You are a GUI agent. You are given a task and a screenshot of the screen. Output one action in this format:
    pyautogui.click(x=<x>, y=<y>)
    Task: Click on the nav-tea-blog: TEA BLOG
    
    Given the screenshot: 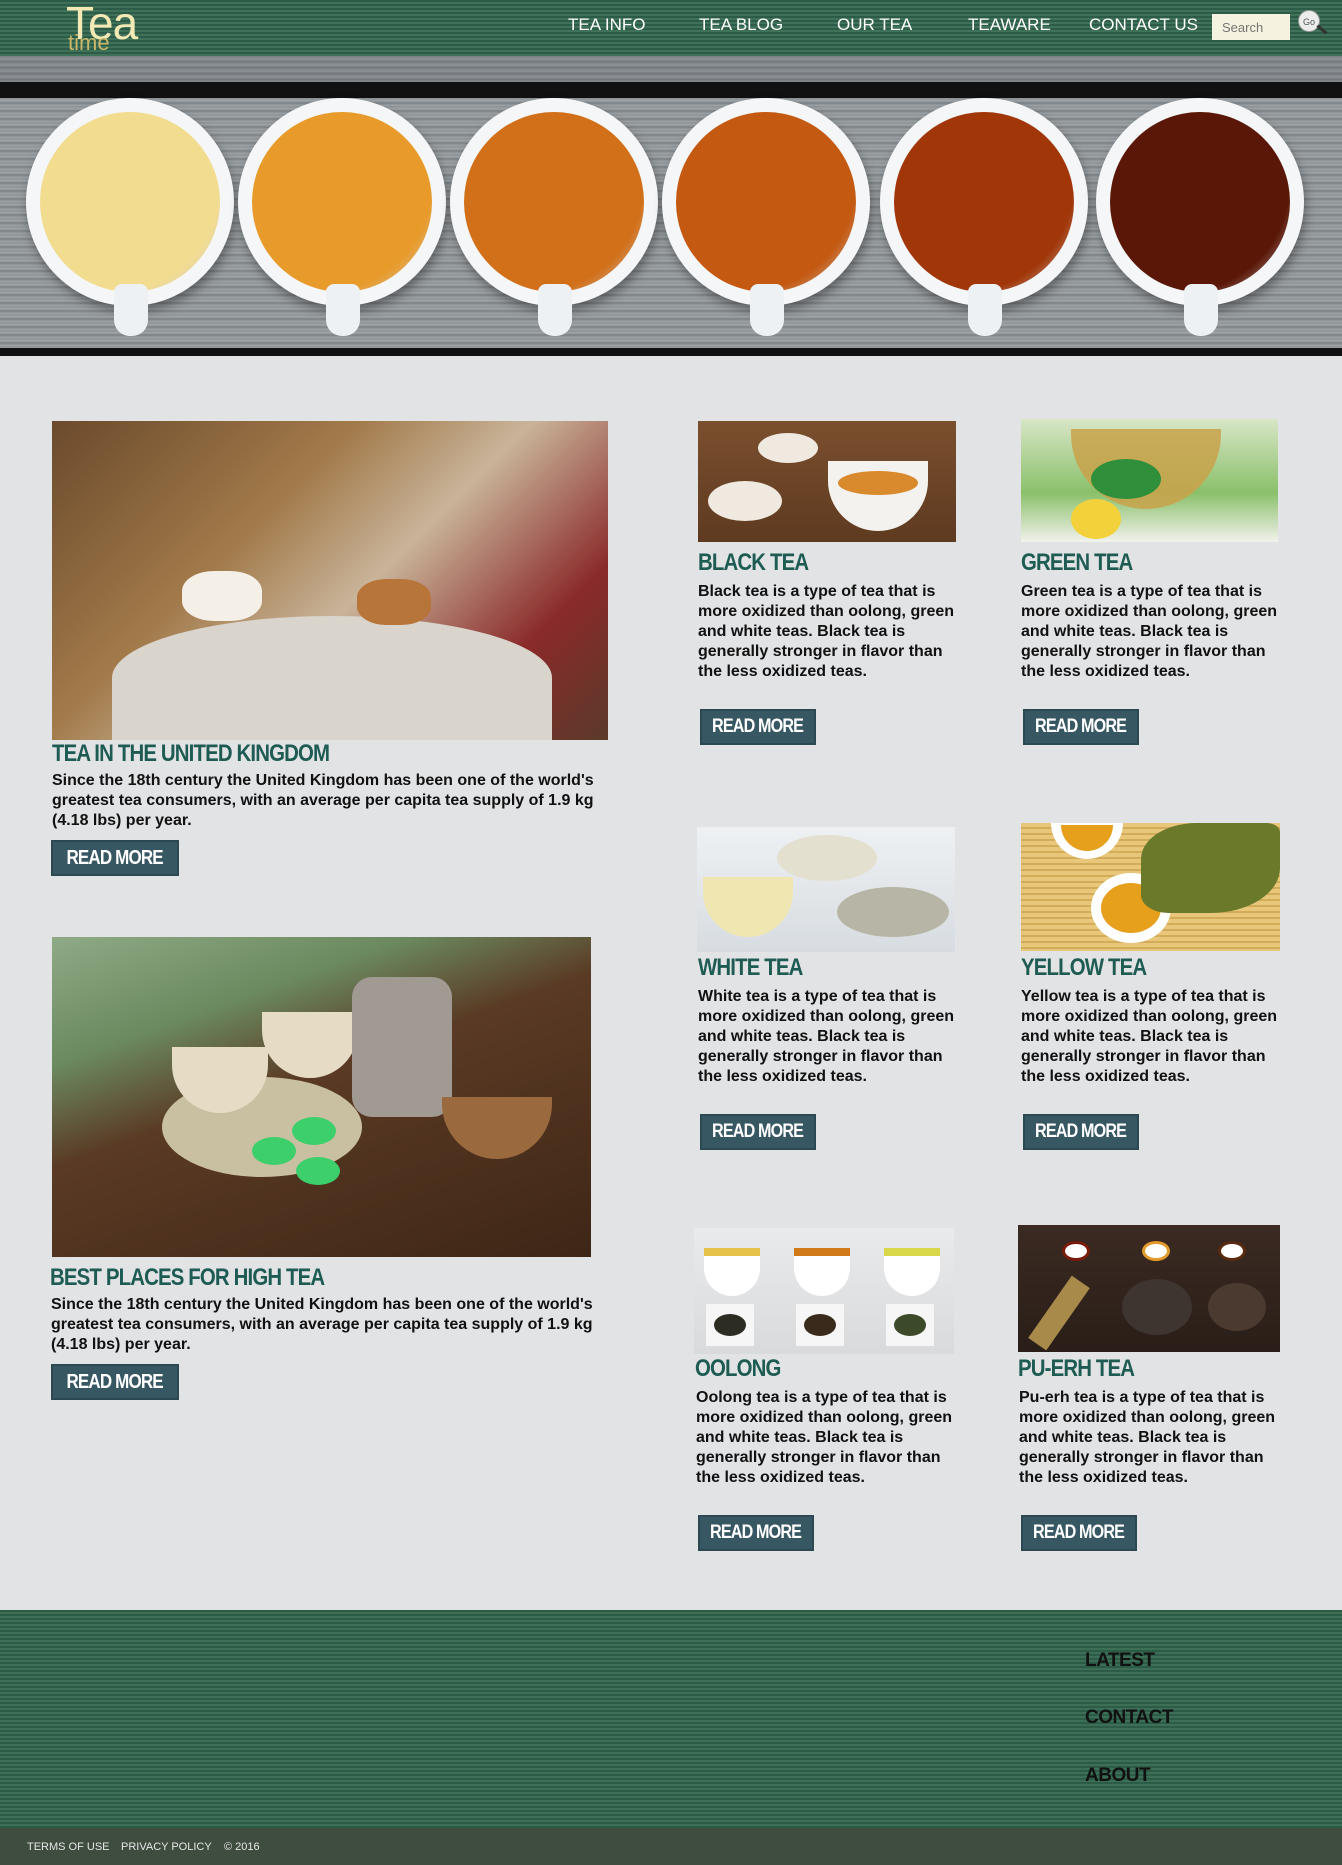 What is the action you would take?
    pyautogui.click(x=741, y=25)
    